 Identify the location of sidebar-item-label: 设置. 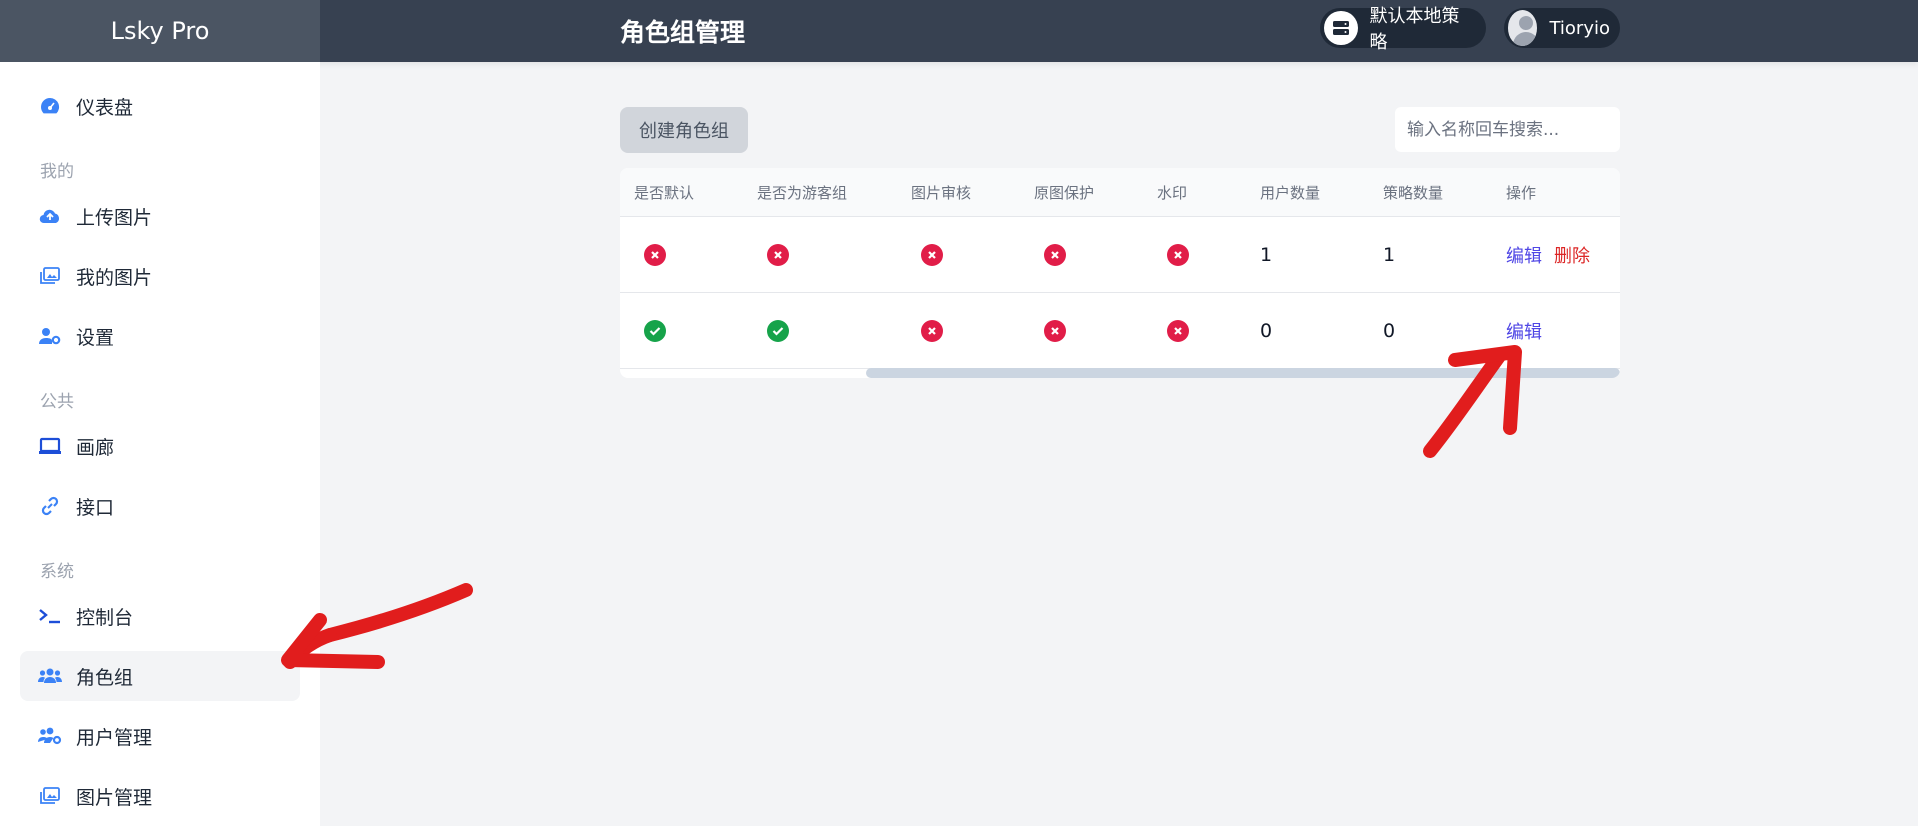
(95, 337).